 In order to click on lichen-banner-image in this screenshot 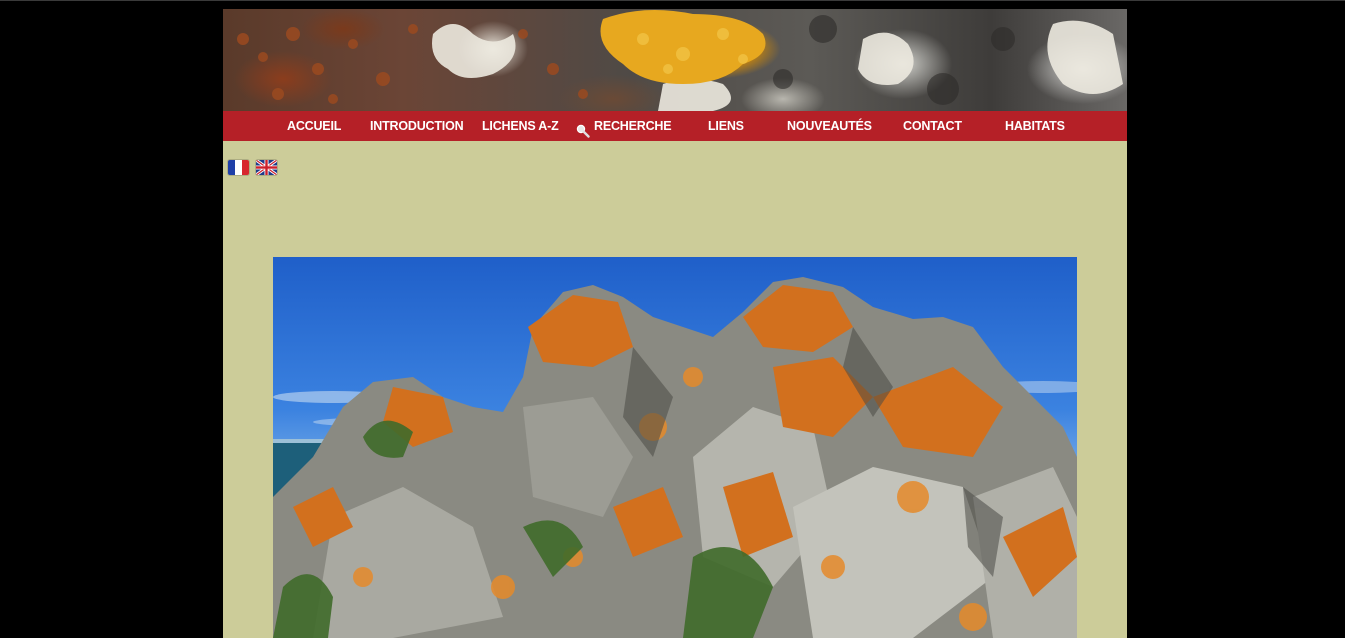, I will do `click(675, 60)`.